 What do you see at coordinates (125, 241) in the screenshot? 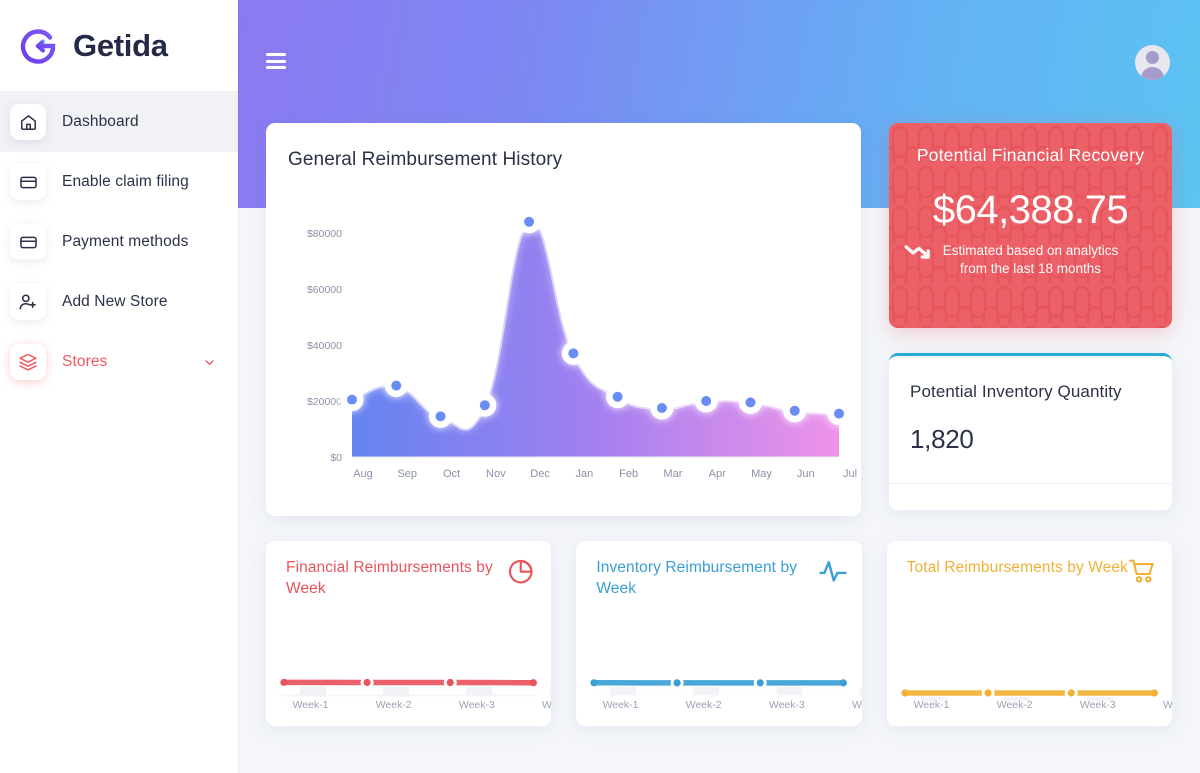
I see `sidebar-item-label: Payment methods` at bounding box center [125, 241].